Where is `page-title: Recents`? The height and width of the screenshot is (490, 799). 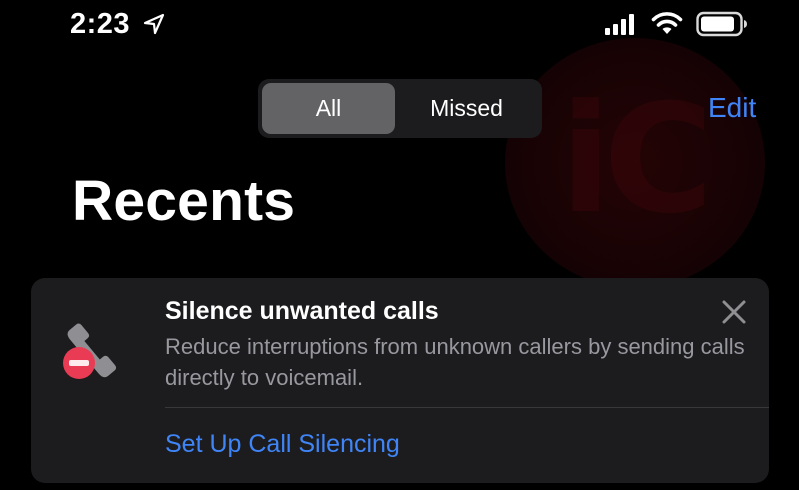
page-title: Recents is located at coordinates (184, 201).